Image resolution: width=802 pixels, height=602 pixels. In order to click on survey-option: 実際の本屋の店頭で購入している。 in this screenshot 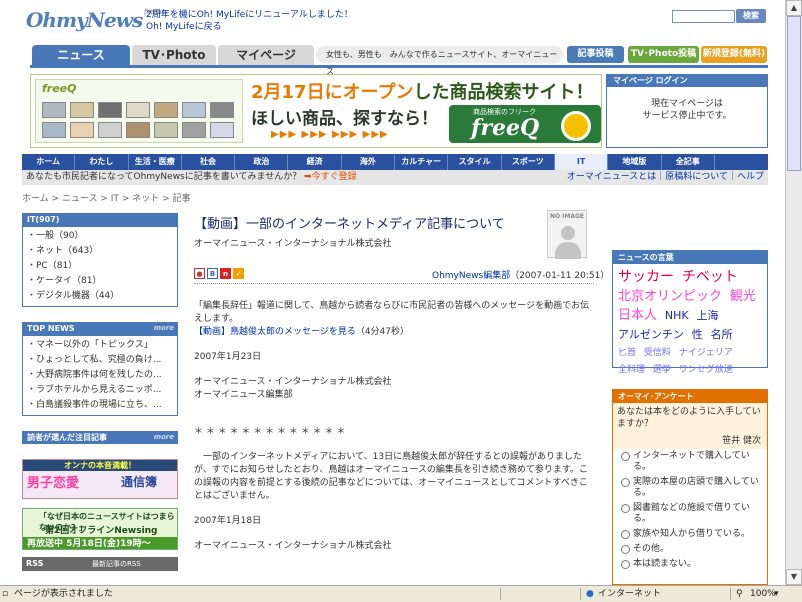, I will do `click(690, 488)`.